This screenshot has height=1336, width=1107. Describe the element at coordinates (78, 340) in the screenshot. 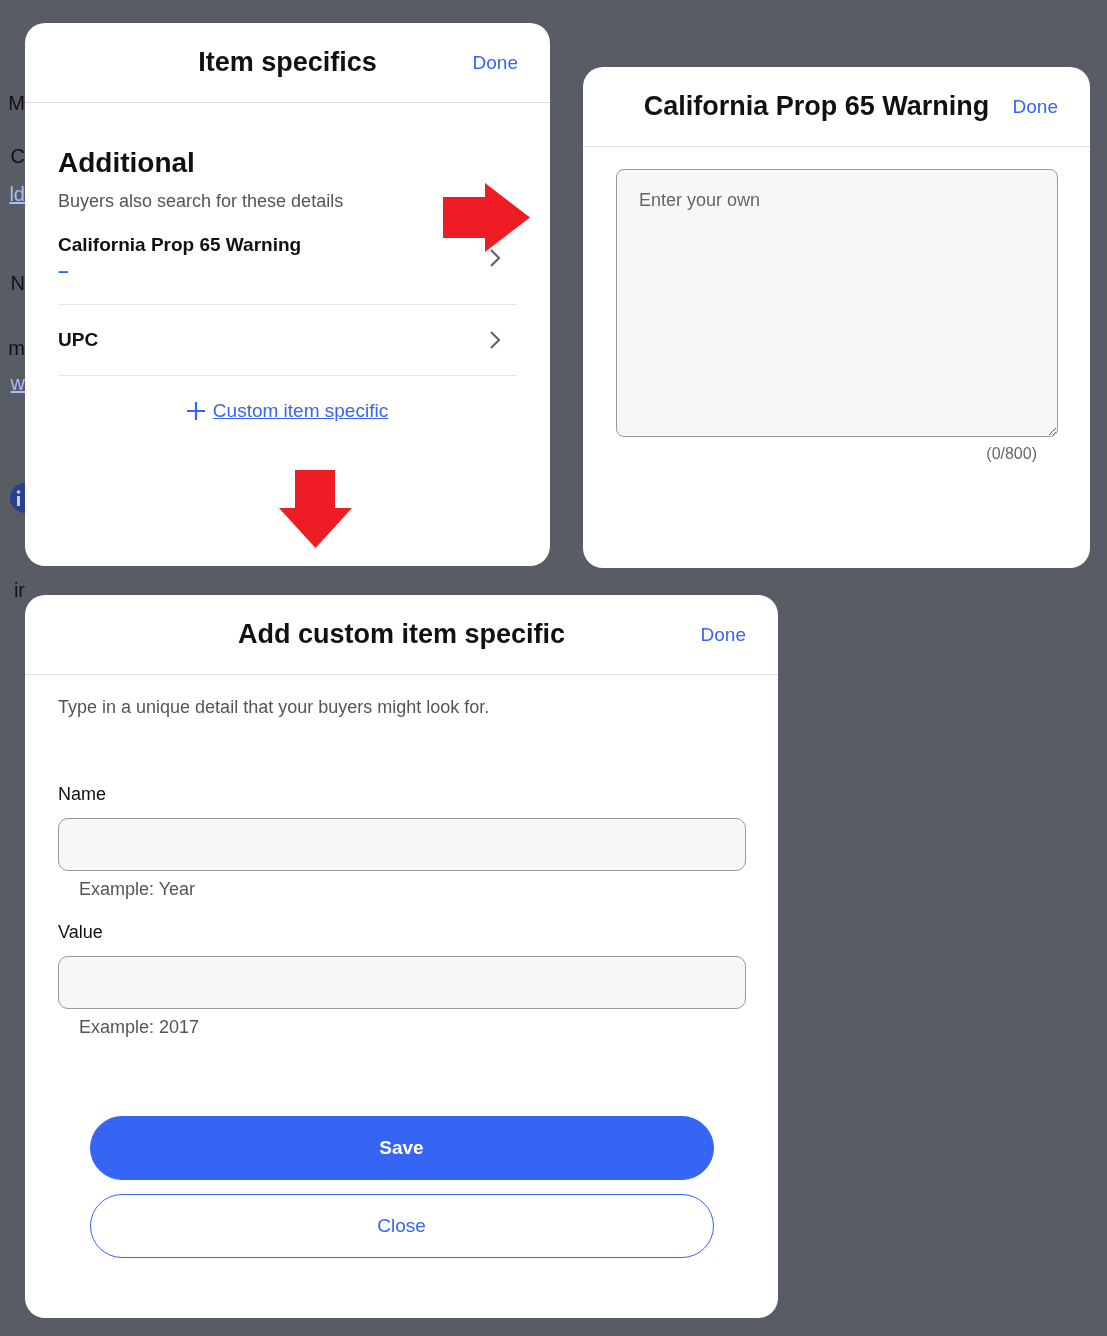

I see `row-label: UPC` at that location.